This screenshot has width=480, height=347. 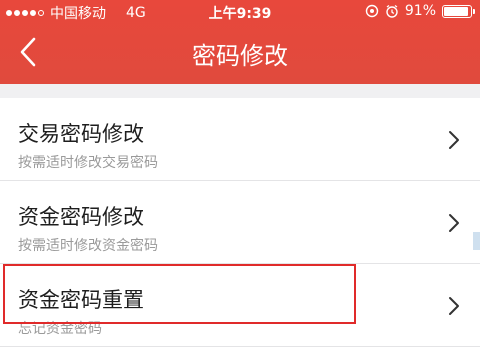 What do you see at coordinates (458, 11) in the screenshot?
I see `battery-icon` at bounding box center [458, 11].